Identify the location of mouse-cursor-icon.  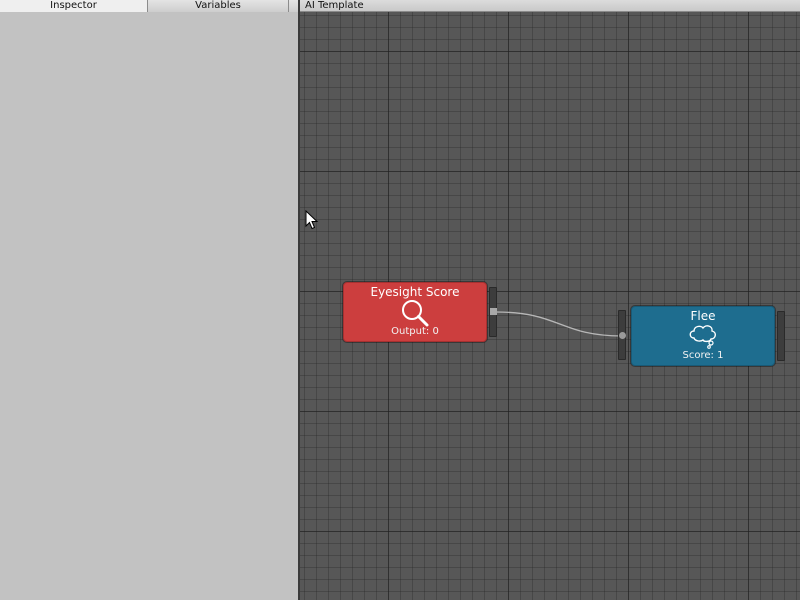
(312, 220).